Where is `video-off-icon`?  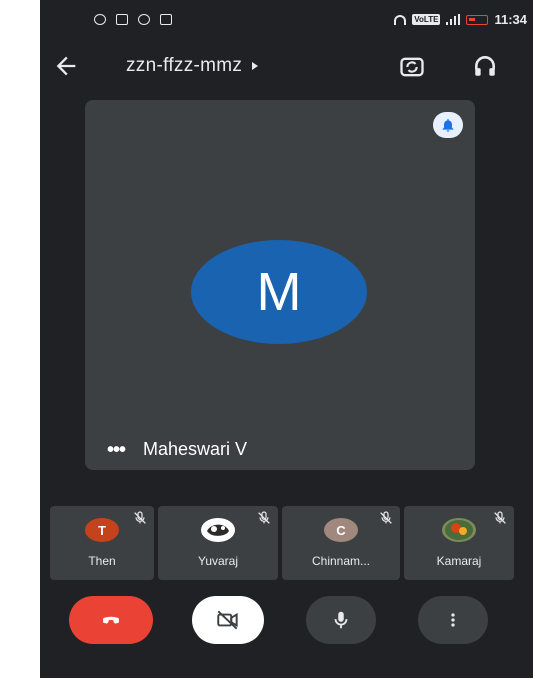
video-off-icon is located at coordinates (227, 620).